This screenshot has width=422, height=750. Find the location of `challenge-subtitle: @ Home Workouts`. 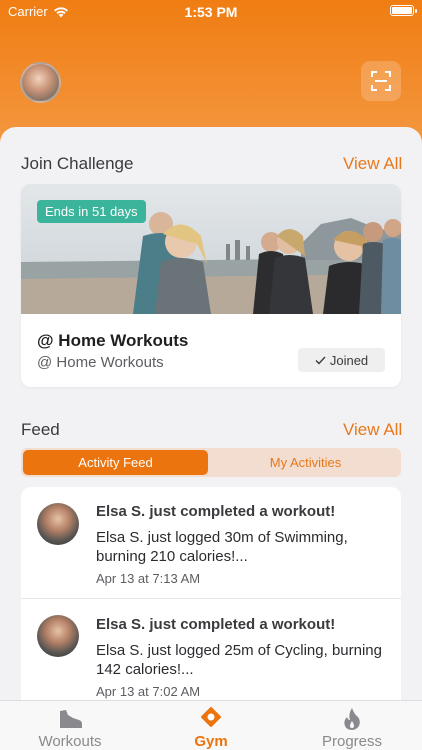

challenge-subtitle: @ Home Workouts is located at coordinates (100, 362).